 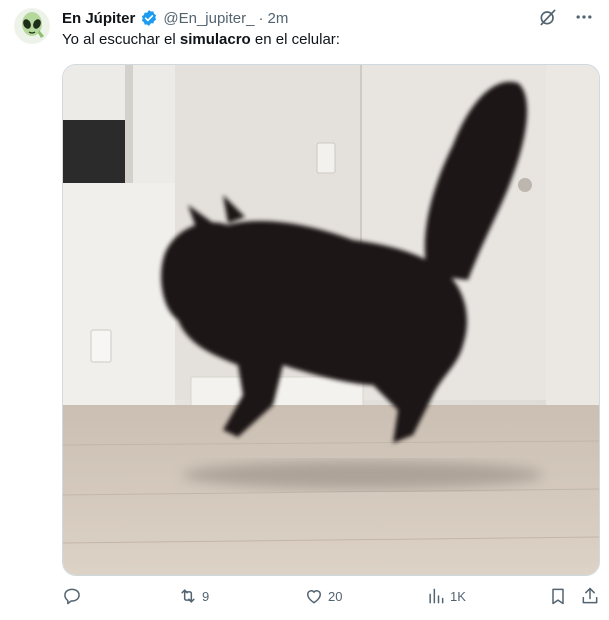 I want to click on view-count: 1K, so click(x=458, y=596).